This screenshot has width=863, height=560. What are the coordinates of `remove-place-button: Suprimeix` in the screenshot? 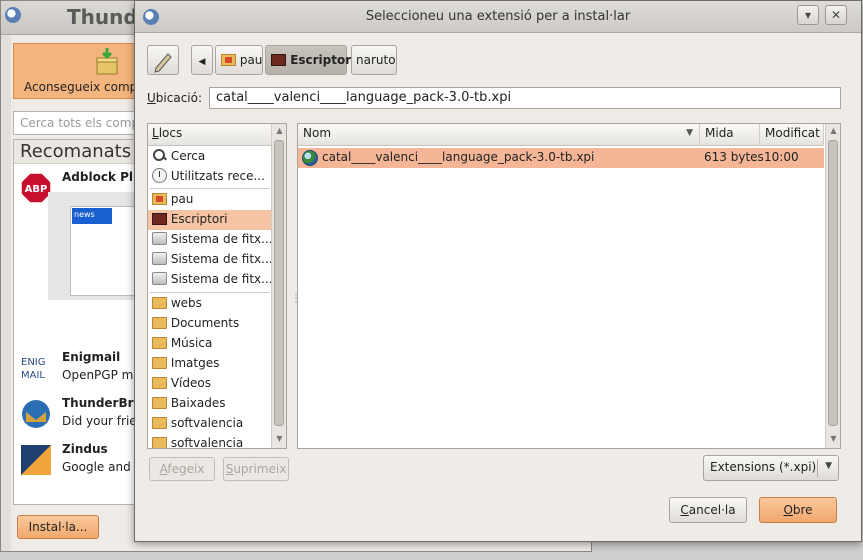 It's located at (256, 469).